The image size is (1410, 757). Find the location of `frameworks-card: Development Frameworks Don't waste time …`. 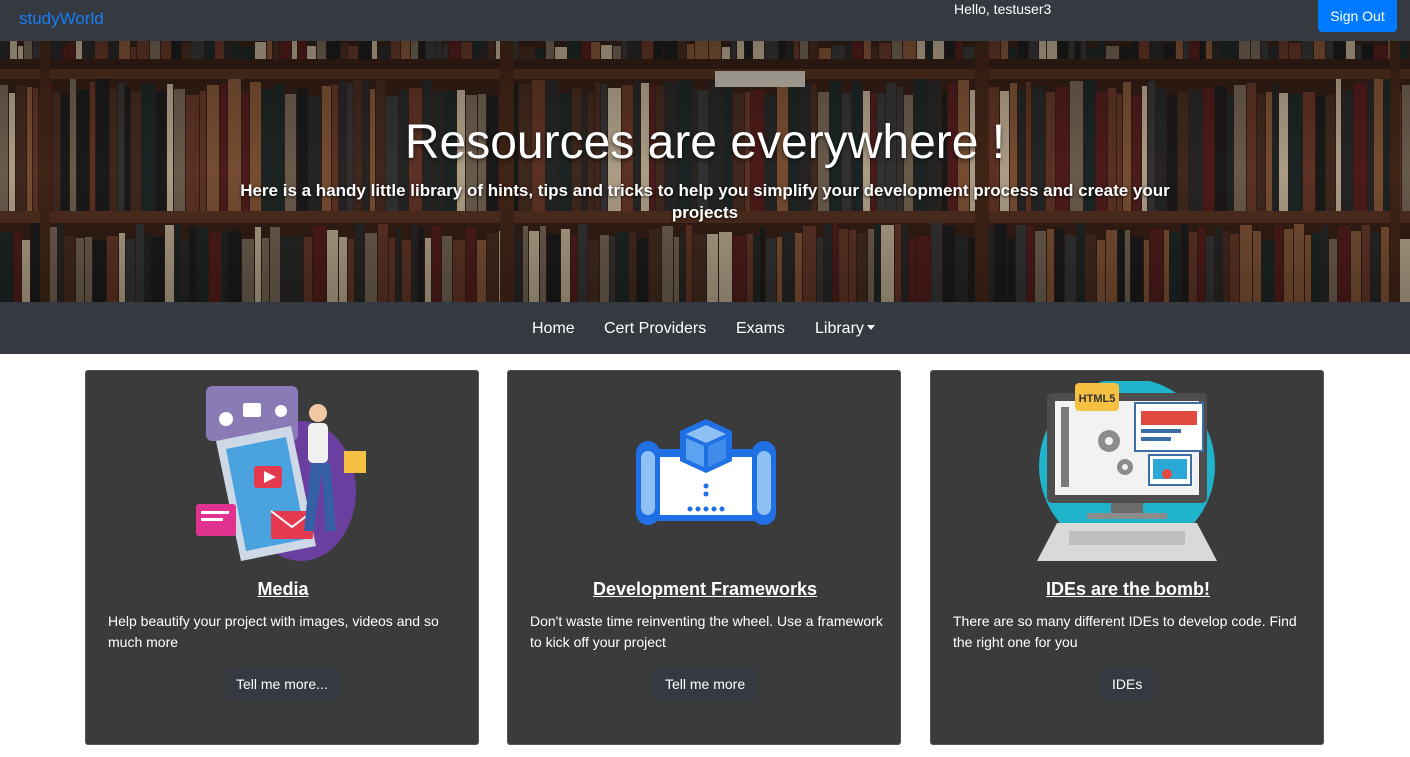

frameworks-card: Development Frameworks Don't waste time … is located at coordinates (704, 557).